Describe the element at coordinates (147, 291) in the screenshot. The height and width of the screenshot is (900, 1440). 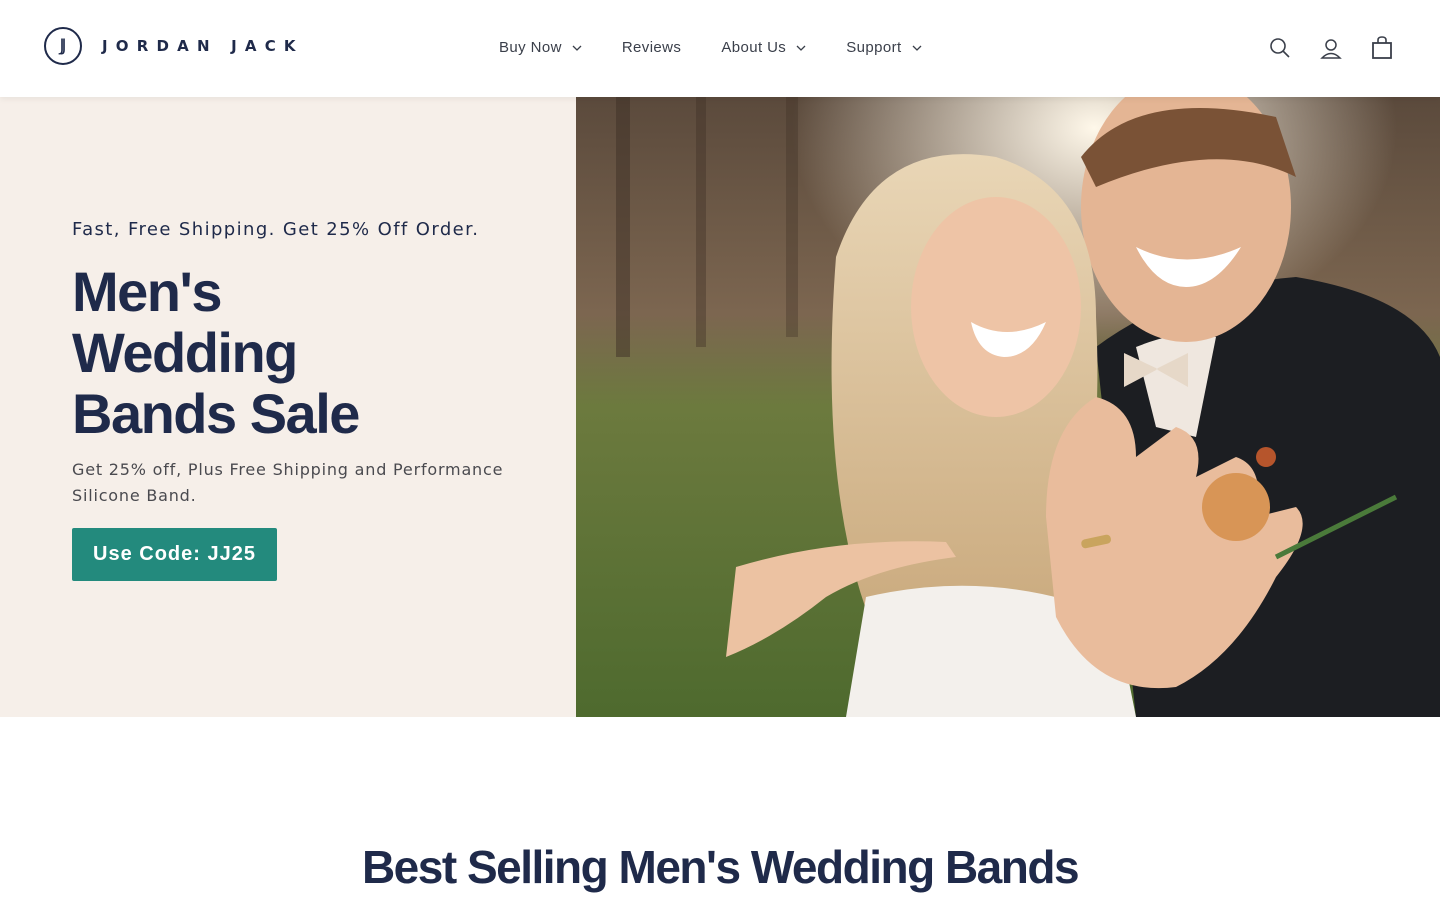
I see `hero-title-line: Men's` at that location.